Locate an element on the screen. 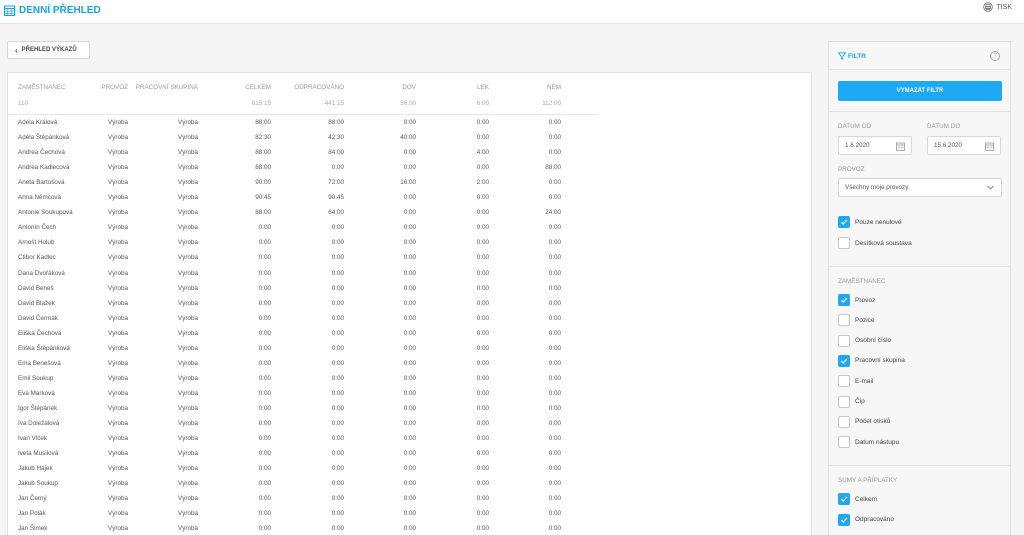 The width and height of the screenshot is (1024, 535). option-checkbox-1: Desítková soustava is located at coordinates (875, 243).